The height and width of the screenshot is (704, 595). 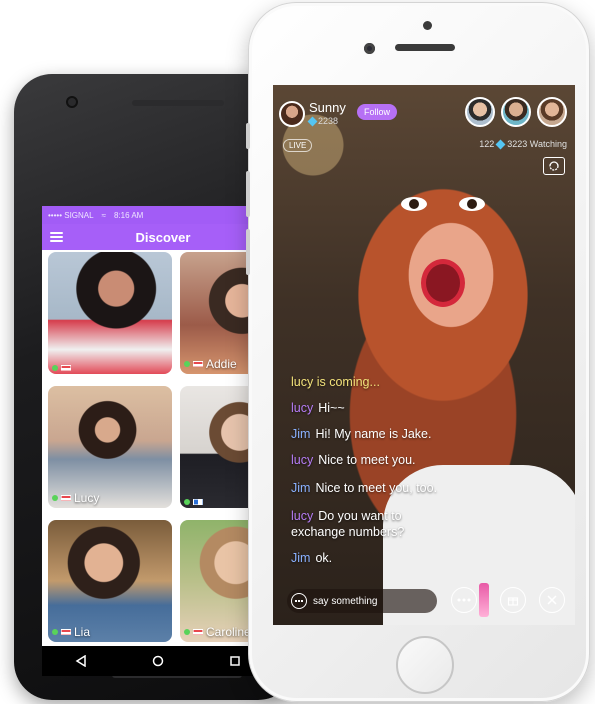 I want to click on chat-text: Nice to meet you., so click(x=367, y=460).